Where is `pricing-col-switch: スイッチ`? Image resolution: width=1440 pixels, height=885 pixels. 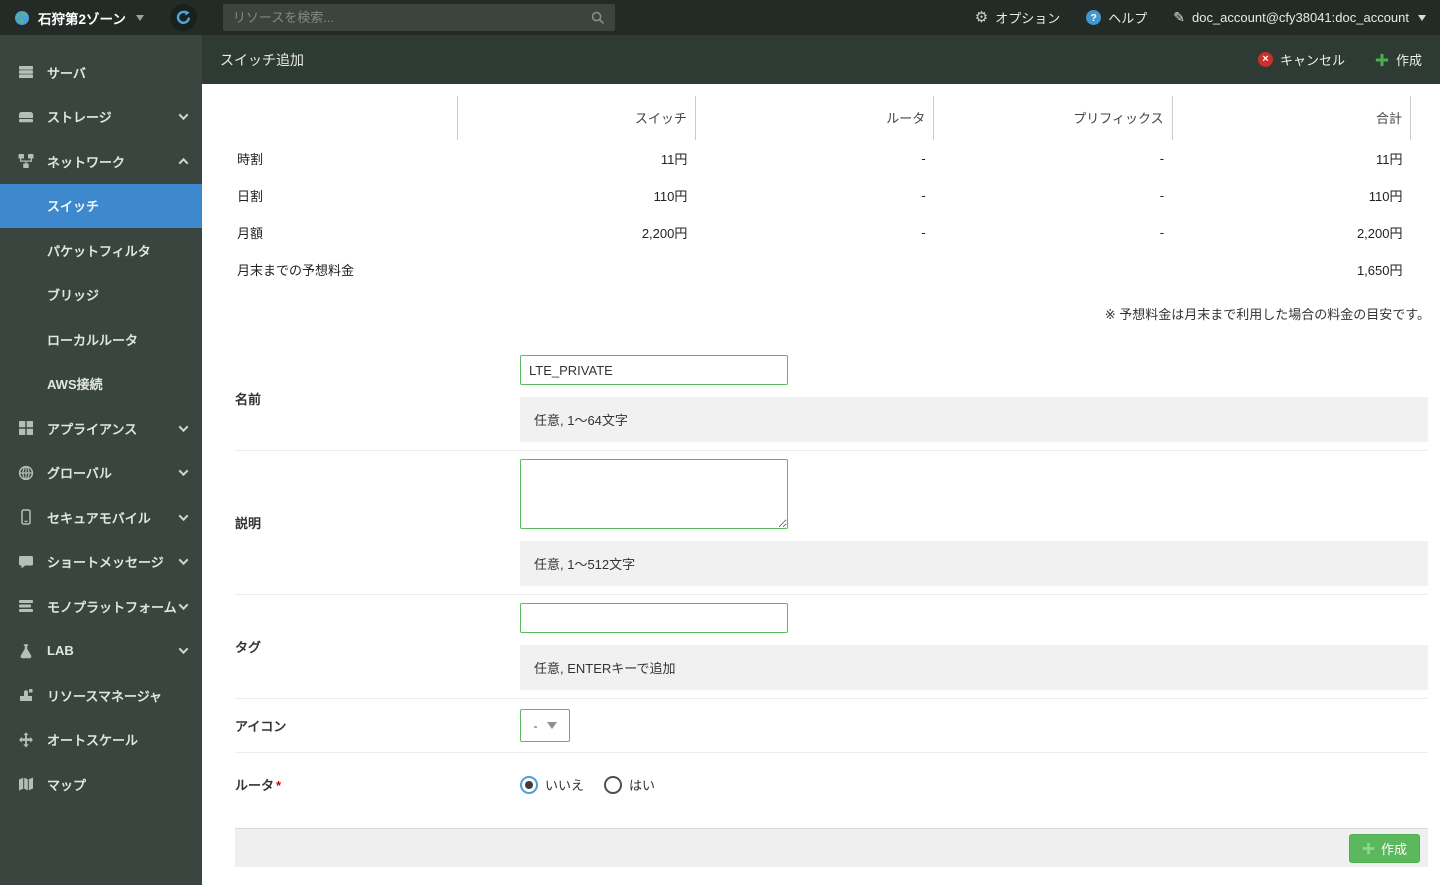 pricing-col-switch: スイッチ is located at coordinates (576, 118).